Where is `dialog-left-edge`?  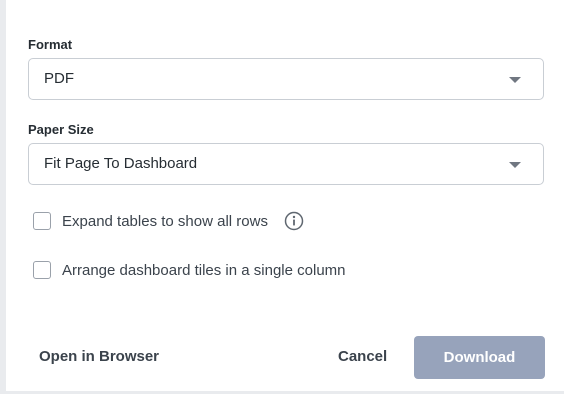
dialog-left-edge is located at coordinates (3, 197).